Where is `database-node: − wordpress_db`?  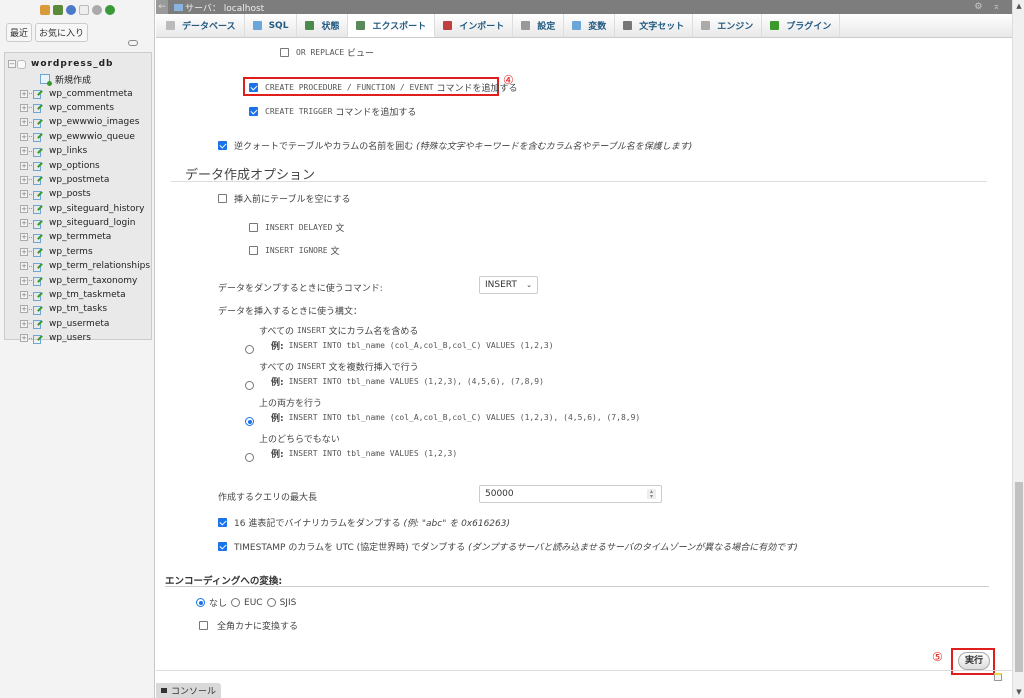 database-node: − wordpress_db is located at coordinates (78, 64).